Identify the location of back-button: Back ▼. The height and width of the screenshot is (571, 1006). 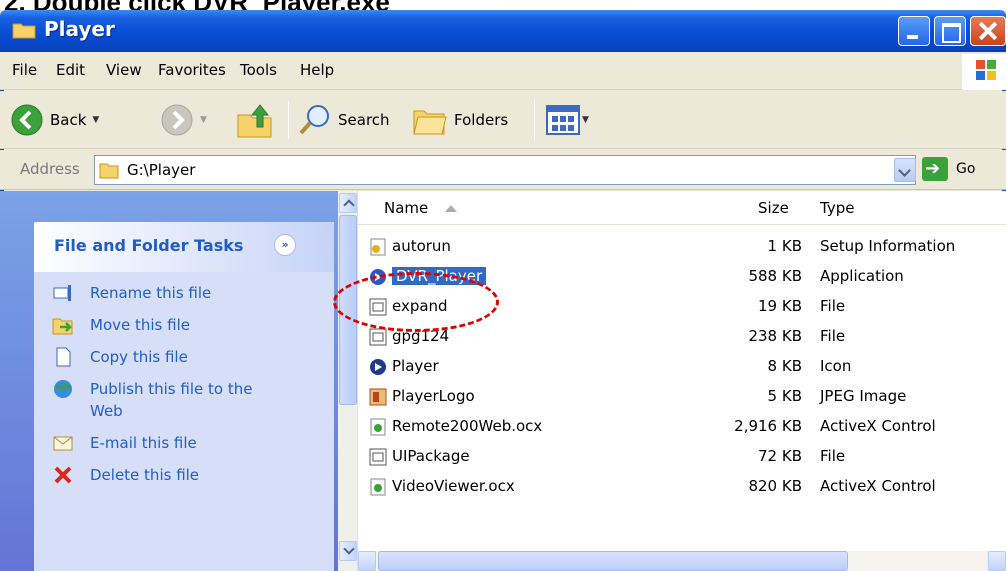
(54, 120).